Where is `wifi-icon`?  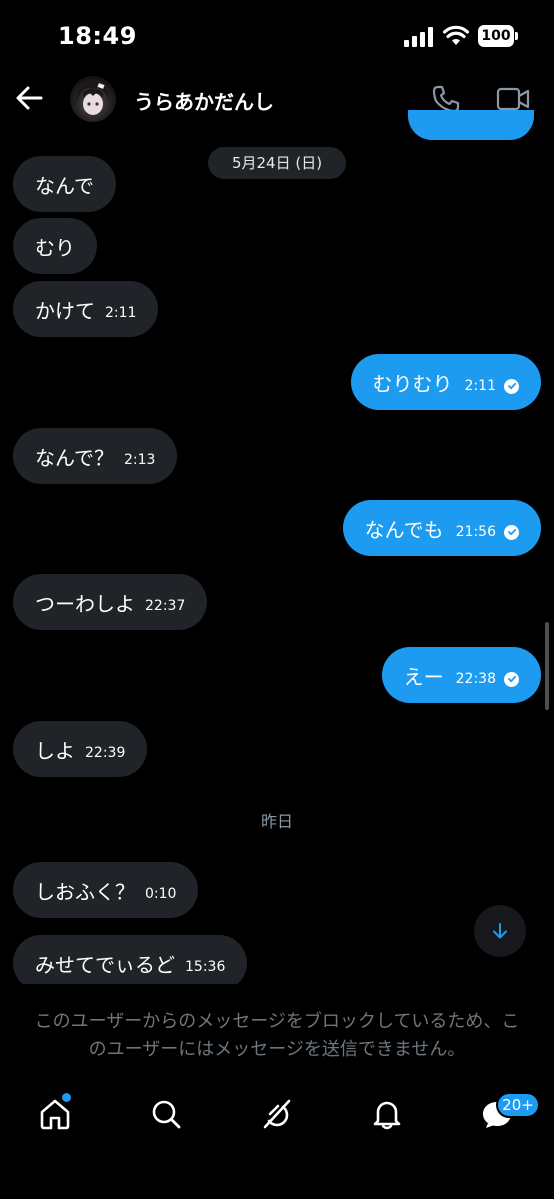
wifi-icon is located at coordinates (456, 35).